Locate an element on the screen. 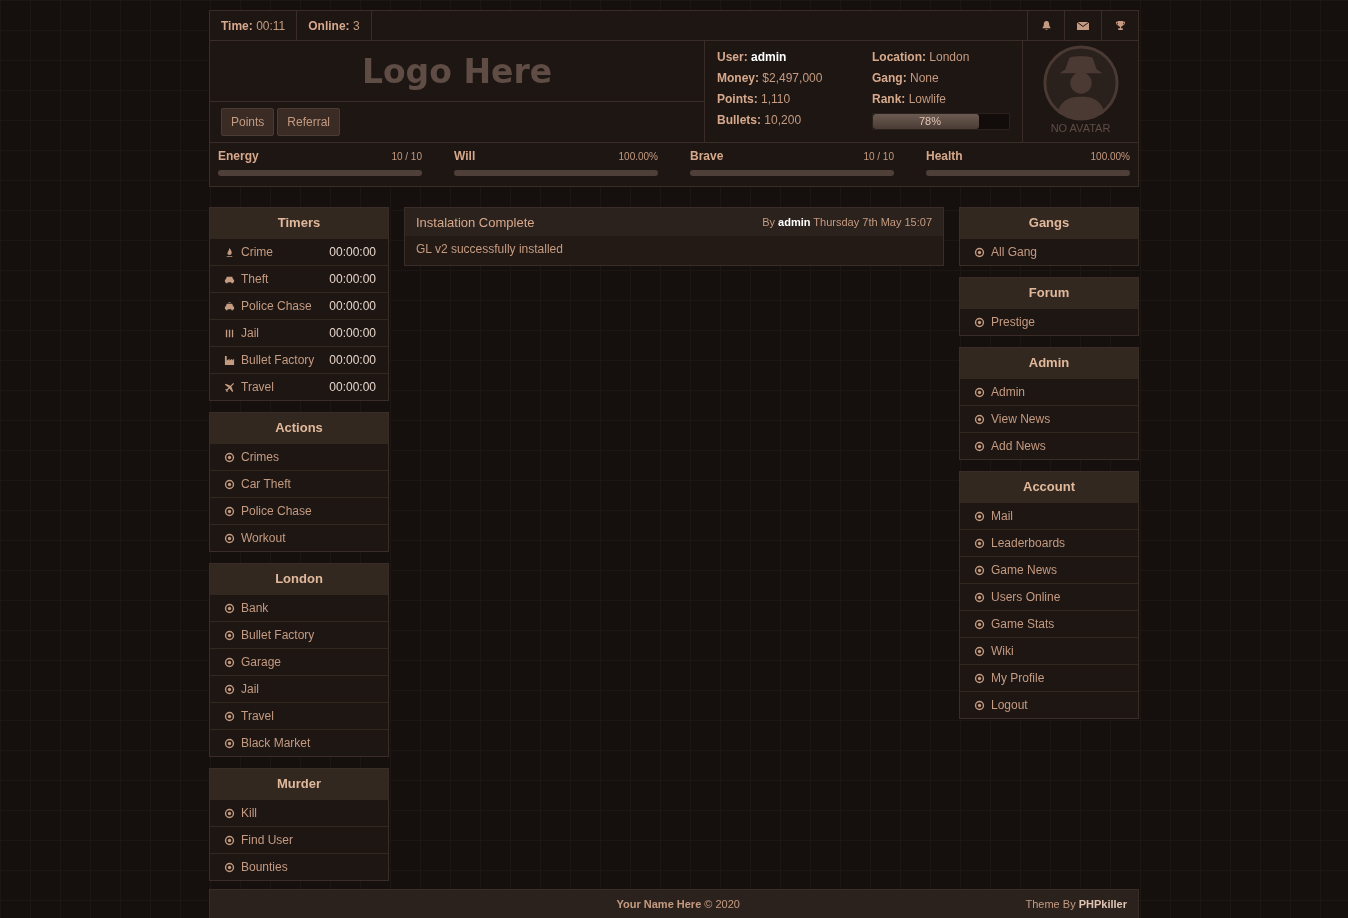 The height and width of the screenshot is (918, 1348). news-title: Instalation Complete is located at coordinates (475, 222).